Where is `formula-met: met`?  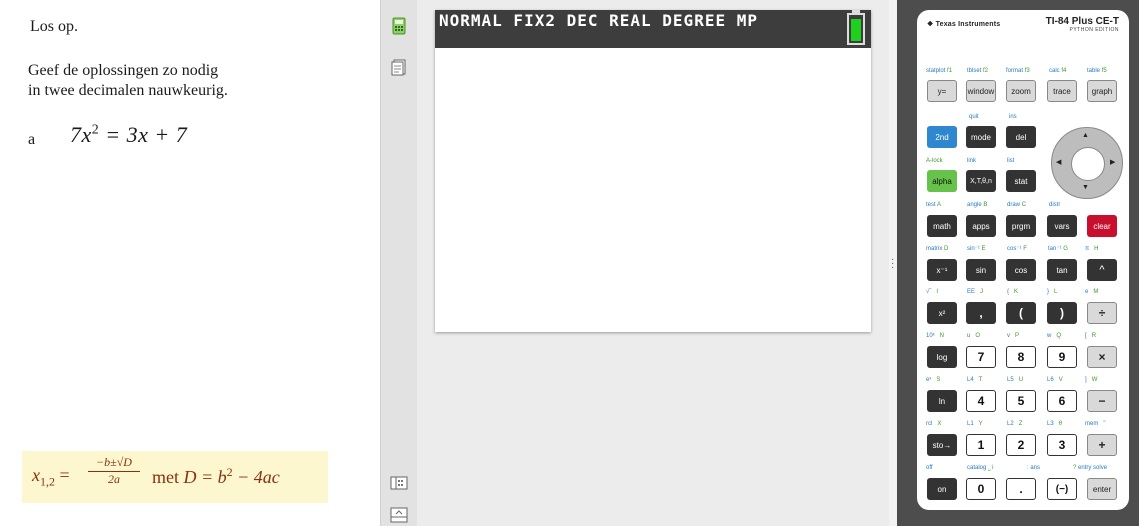 formula-met: met is located at coordinates (165, 477).